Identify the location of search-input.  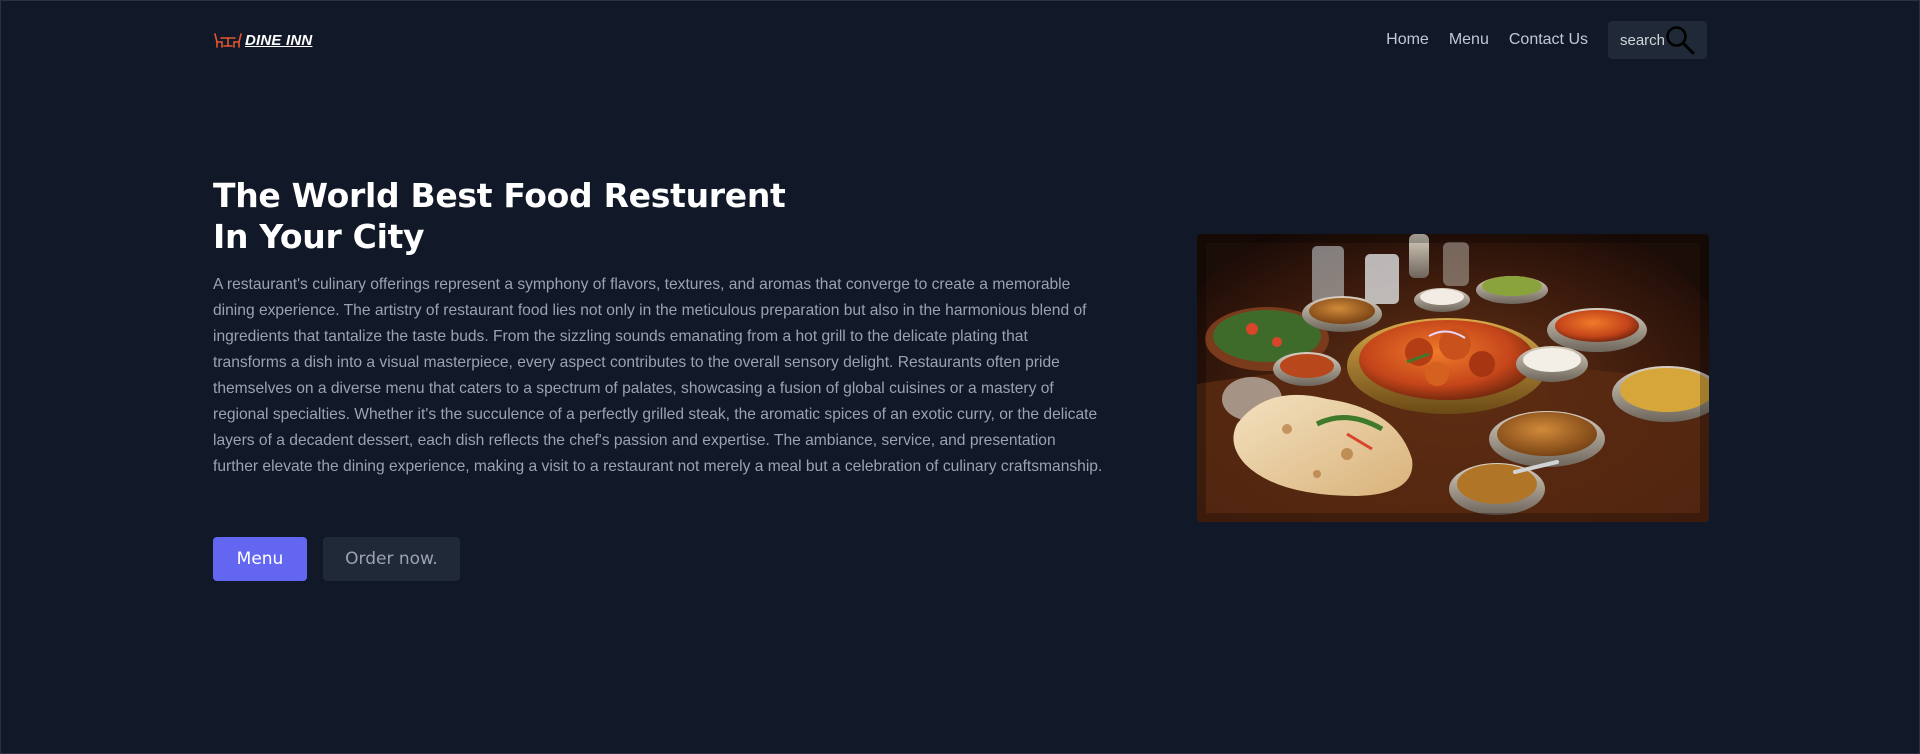
(1642, 40).